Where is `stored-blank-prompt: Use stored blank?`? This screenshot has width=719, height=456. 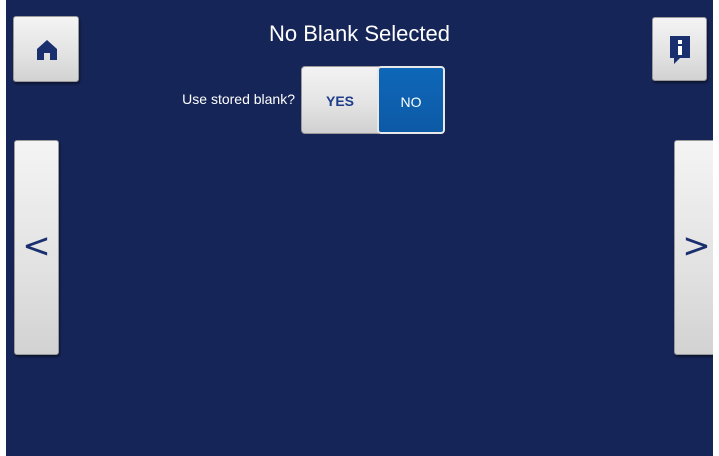 stored-blank-prompt: Use stored blank? is located at coordinates (238, 99).